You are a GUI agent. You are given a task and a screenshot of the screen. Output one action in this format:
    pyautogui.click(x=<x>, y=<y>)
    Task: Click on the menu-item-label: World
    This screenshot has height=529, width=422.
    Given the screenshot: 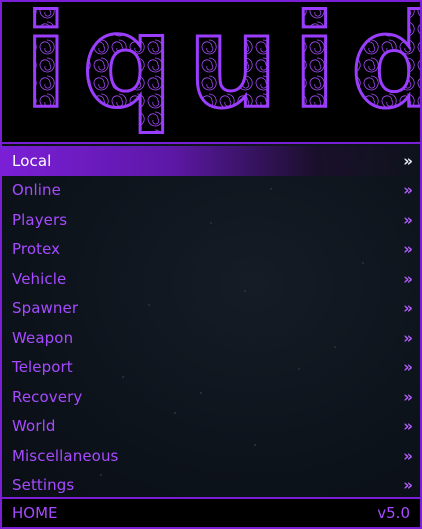 What is the action you would take?
    pyautogui.click(x=34, y=426)
    